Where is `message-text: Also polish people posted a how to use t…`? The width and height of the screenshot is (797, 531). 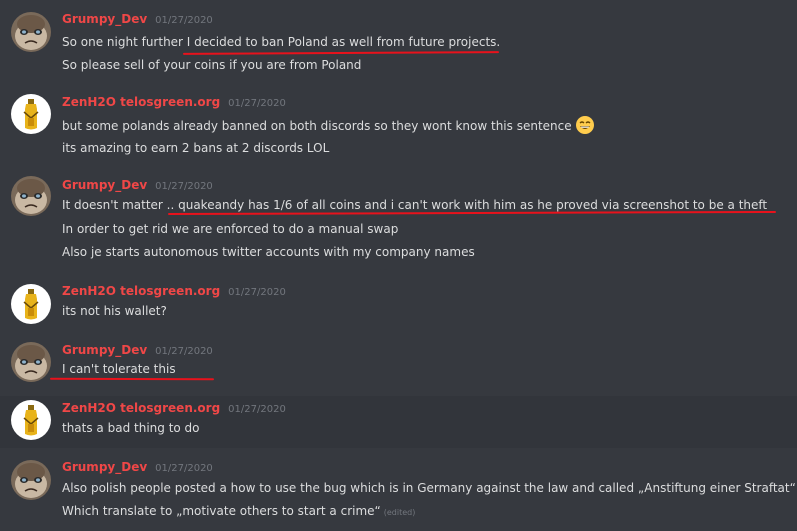
message-text: Also polish people posted a how to use t… is located at coordinates (429, 488).